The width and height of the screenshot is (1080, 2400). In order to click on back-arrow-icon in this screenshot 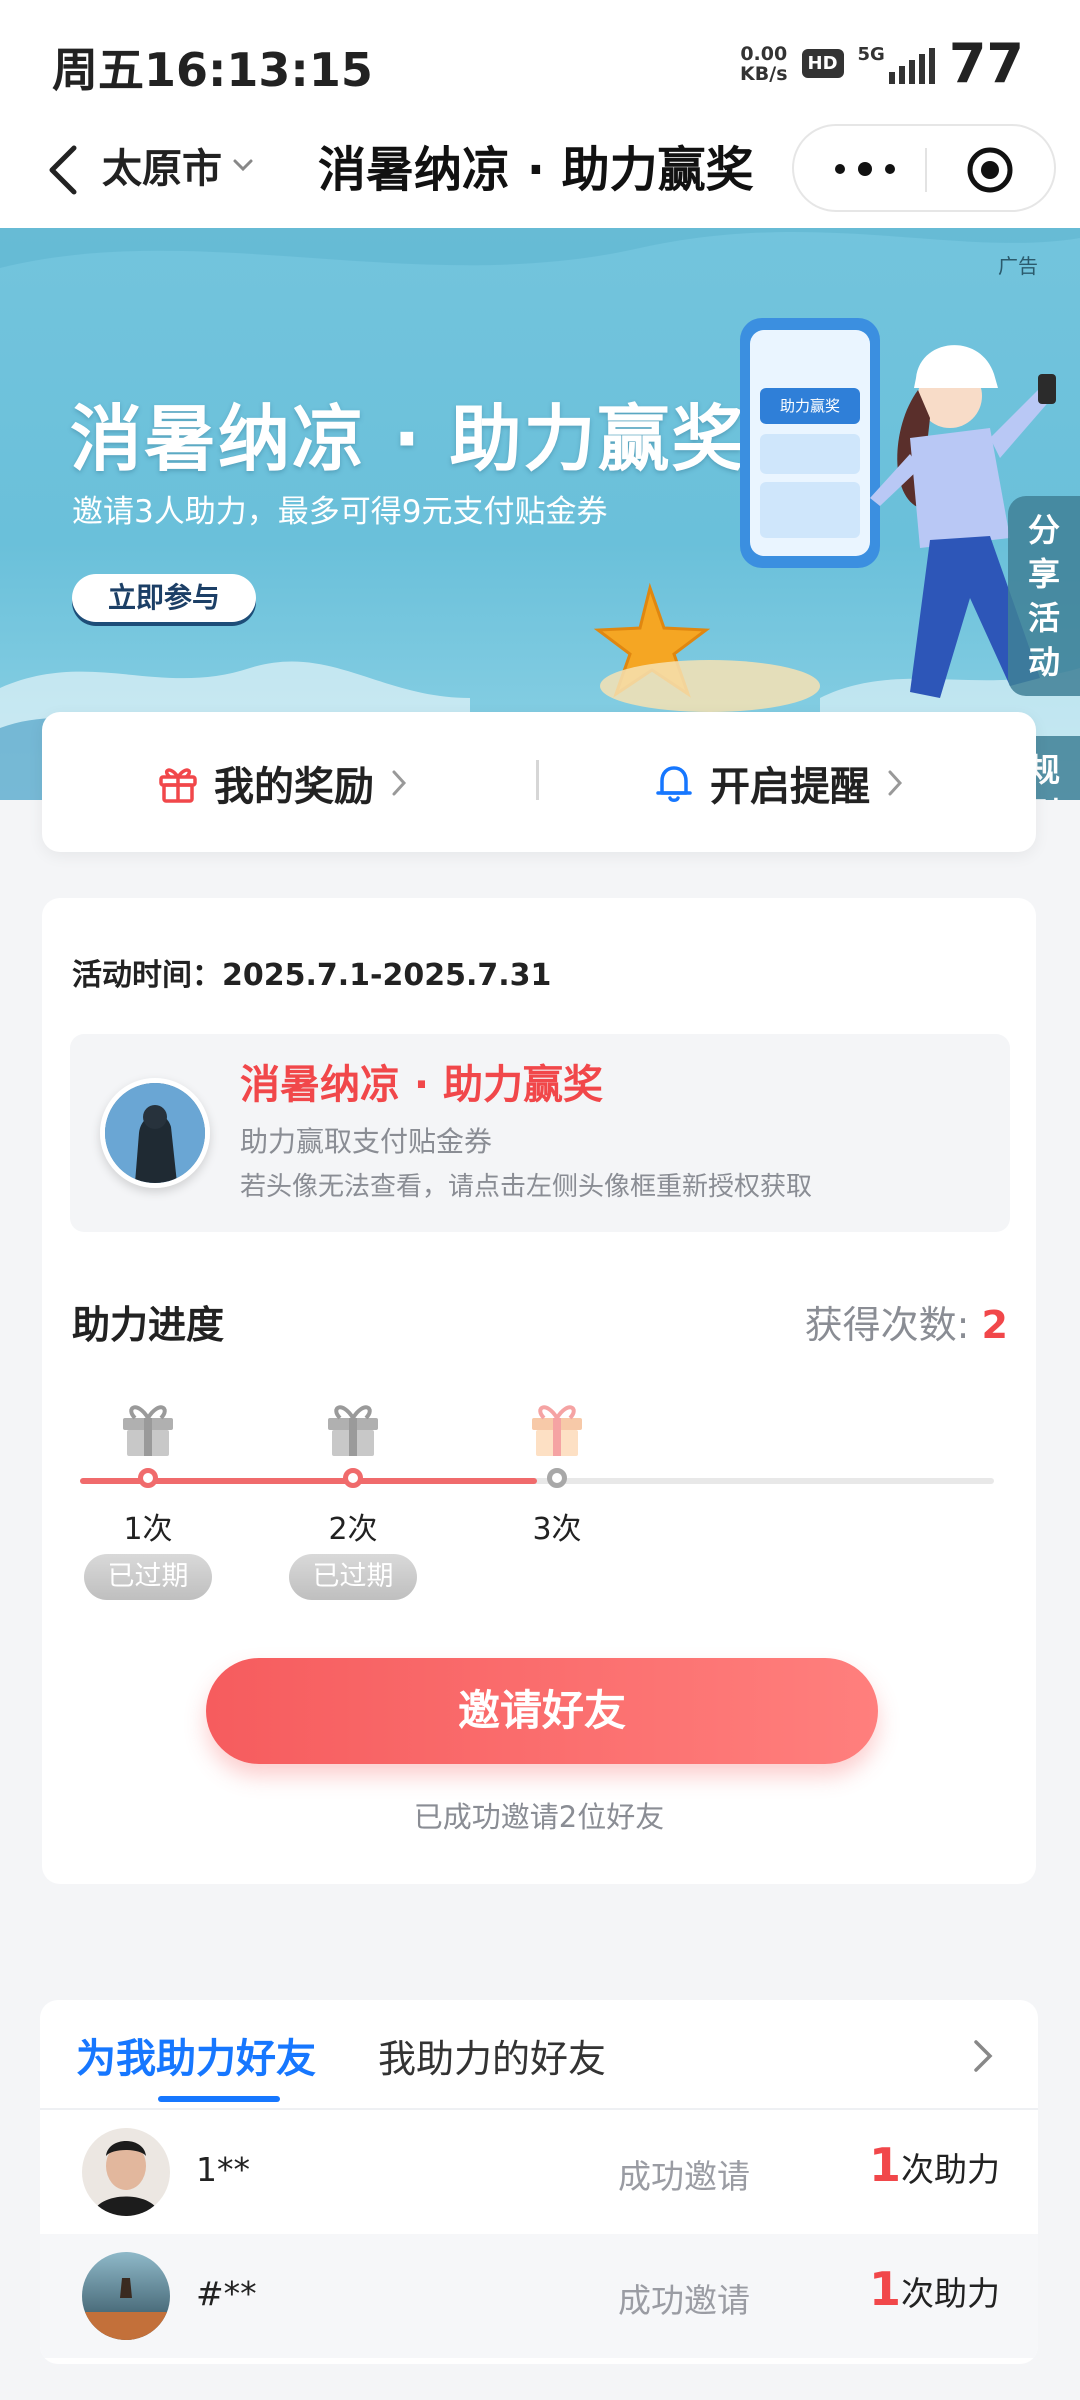, I will do `click(65, 170)`.